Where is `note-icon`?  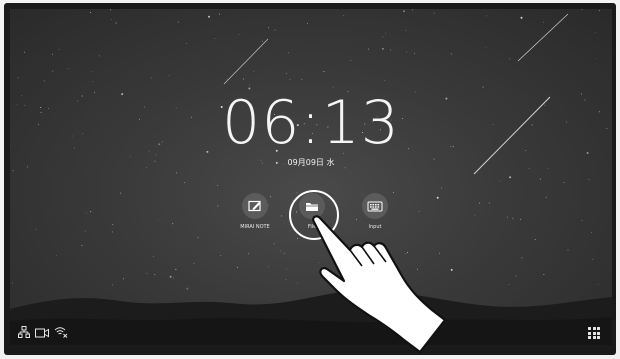
note-icon is located at coordinates (255, 206).